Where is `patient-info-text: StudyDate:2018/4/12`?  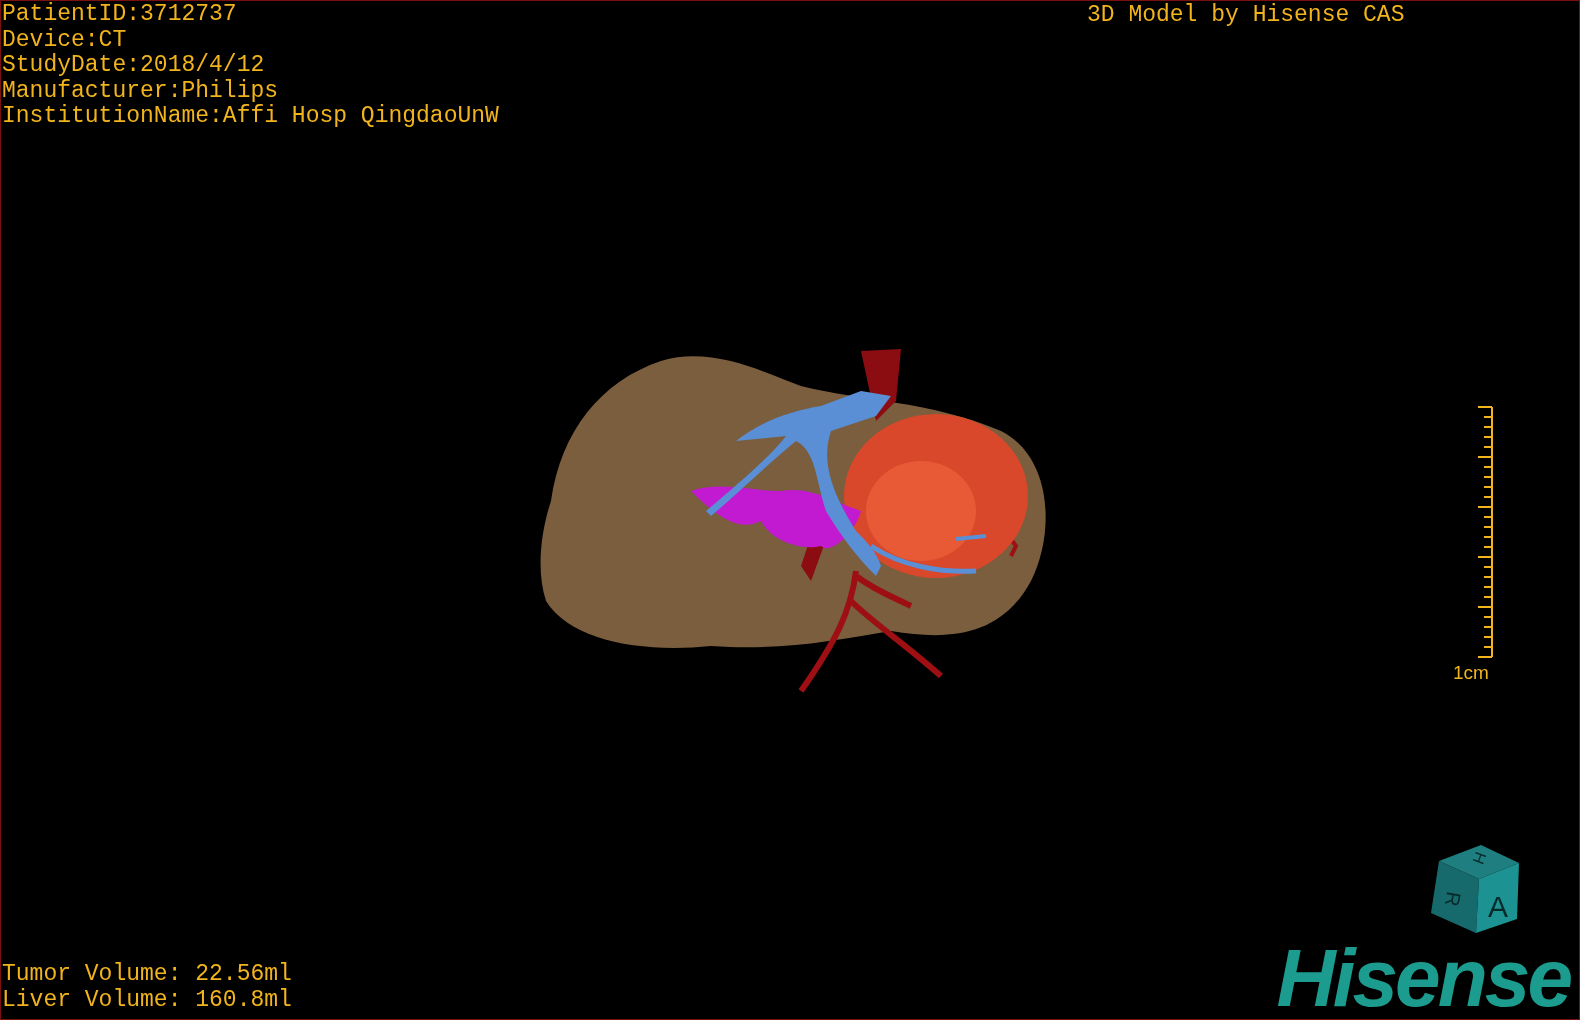
patient-info-text: StudyDate:2018/4/12 is located at coordinates (134, 66).